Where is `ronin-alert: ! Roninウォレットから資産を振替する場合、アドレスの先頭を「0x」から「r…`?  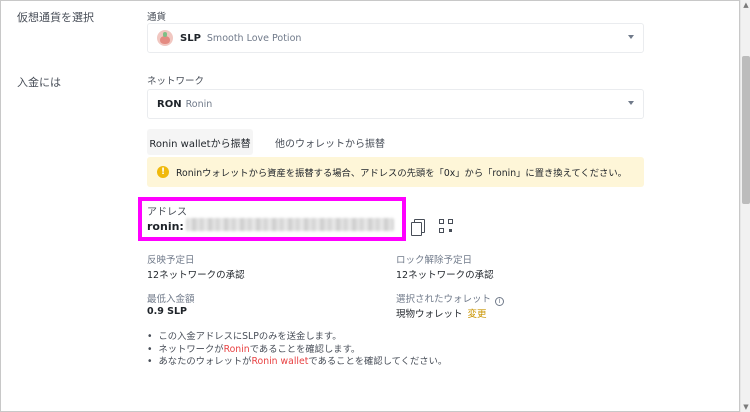 ronin-alert: ! Roninウォレットから資産を振替する場合、アドレスの先頭を「0x」から「r… is located at coordinates (395, 172).